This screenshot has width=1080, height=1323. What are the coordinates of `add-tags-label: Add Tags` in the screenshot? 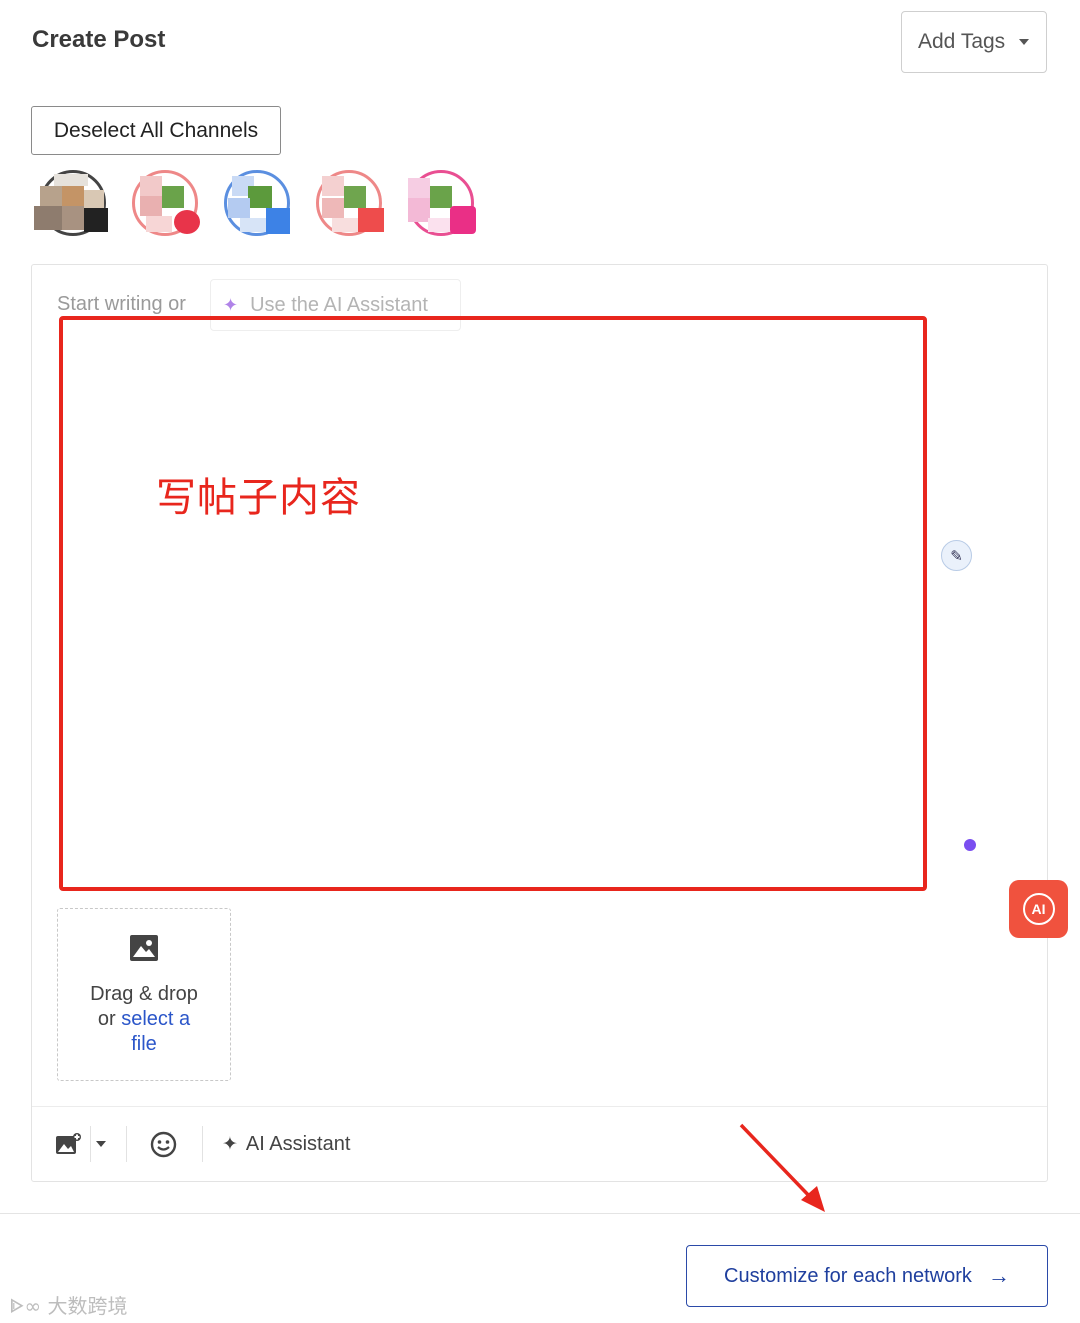 It's located at (962, 41).